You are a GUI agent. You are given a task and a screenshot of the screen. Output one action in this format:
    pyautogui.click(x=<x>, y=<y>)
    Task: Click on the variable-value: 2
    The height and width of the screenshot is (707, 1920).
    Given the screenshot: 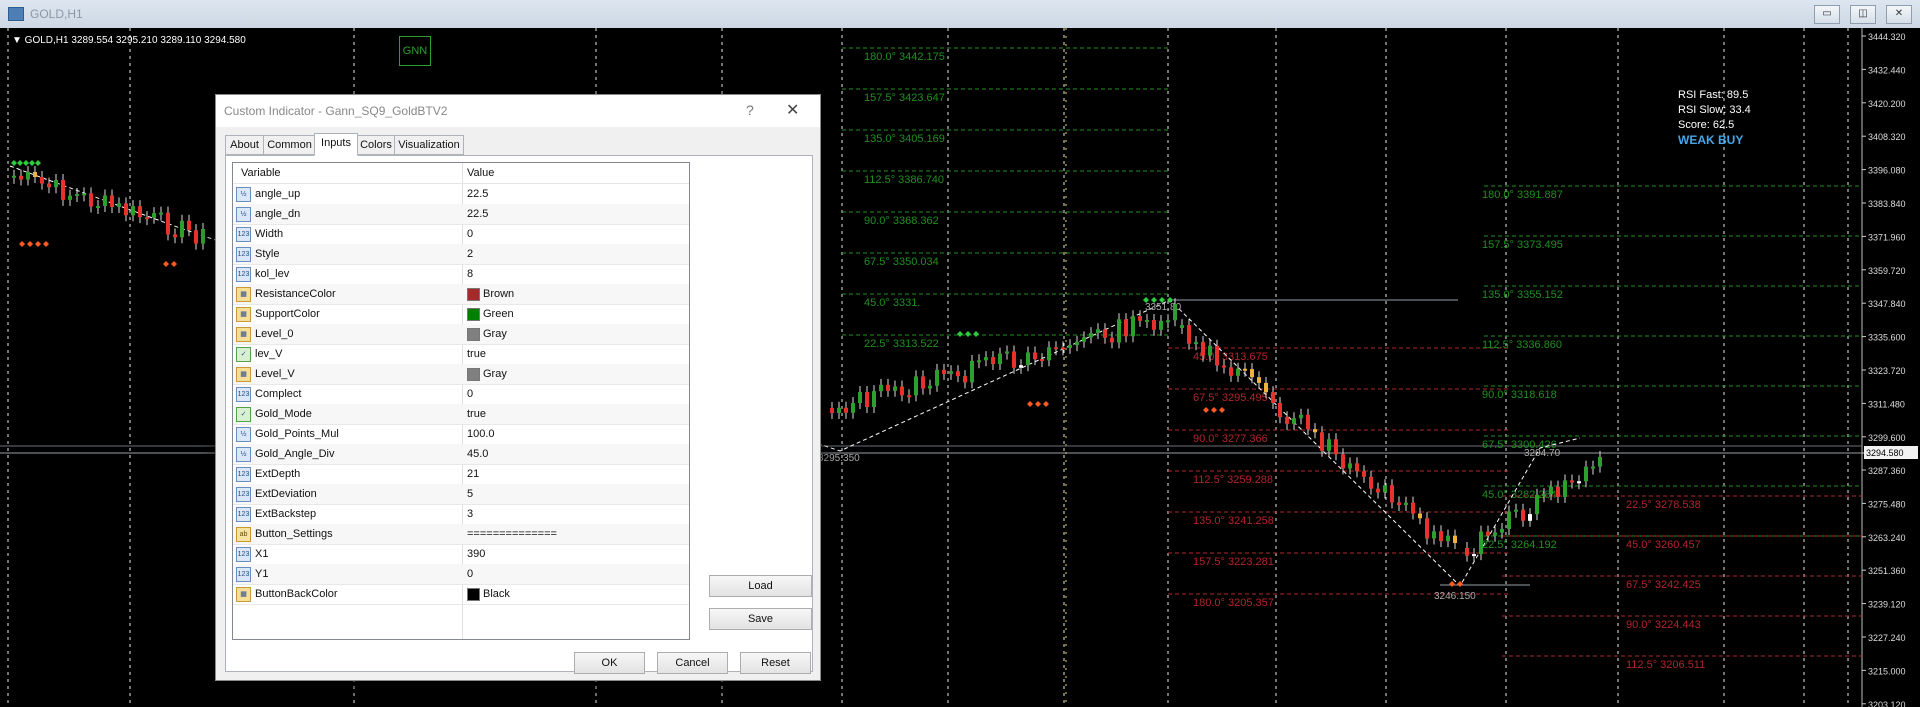 What is the action you would take?
    pyautogui.click(x=470, y=254)
    